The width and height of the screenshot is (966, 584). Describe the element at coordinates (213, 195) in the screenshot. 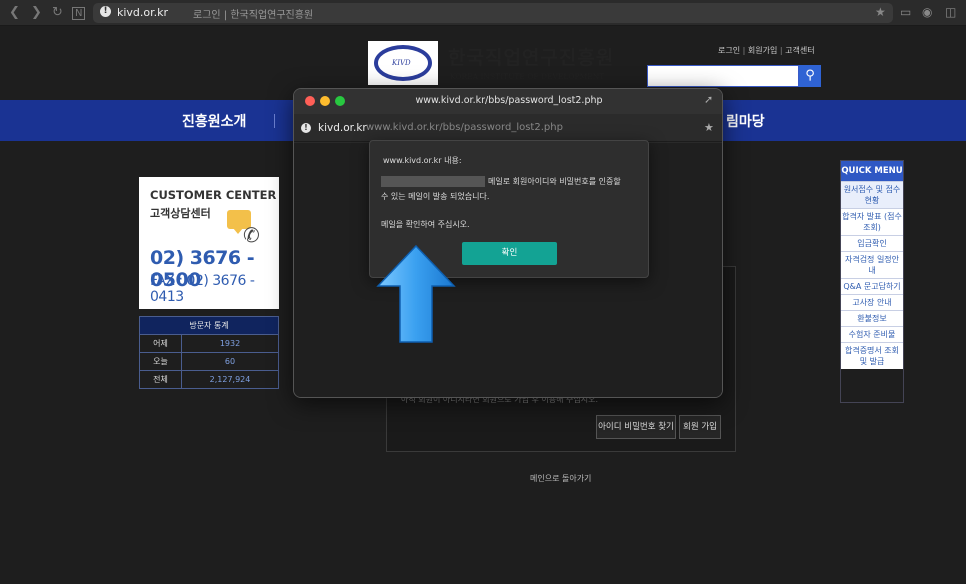

I see `customer-center-title: CUSTOMER CENTER` at that location.